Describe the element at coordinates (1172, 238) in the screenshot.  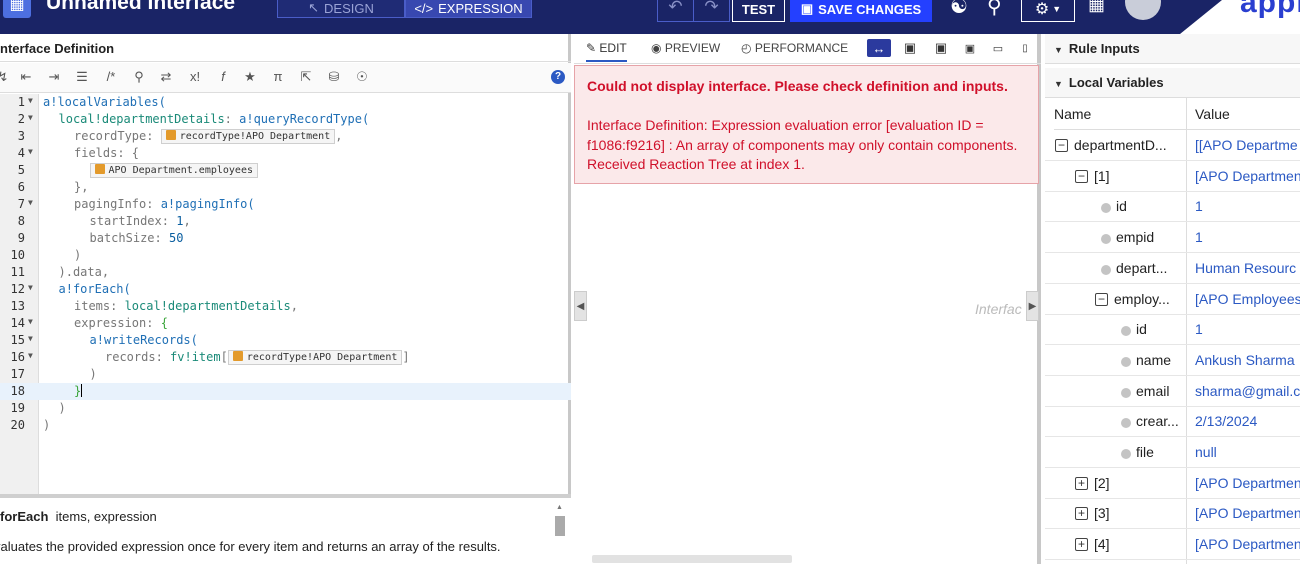
I see `variable-row: empid 1` at that location.